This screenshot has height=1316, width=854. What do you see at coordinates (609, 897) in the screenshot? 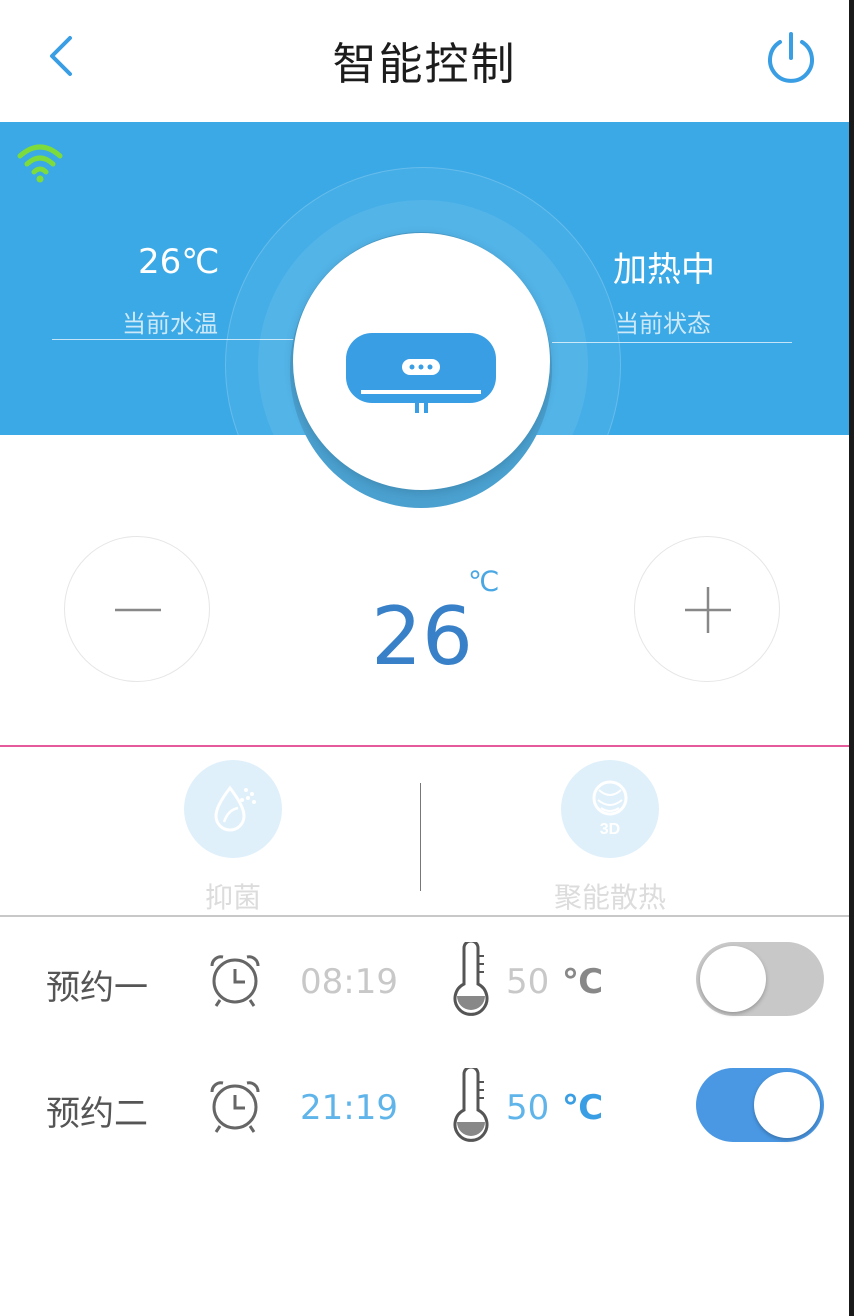
I see `feature-heat-dissipation-label: 聚能散热` at bounding box center [609, 897].